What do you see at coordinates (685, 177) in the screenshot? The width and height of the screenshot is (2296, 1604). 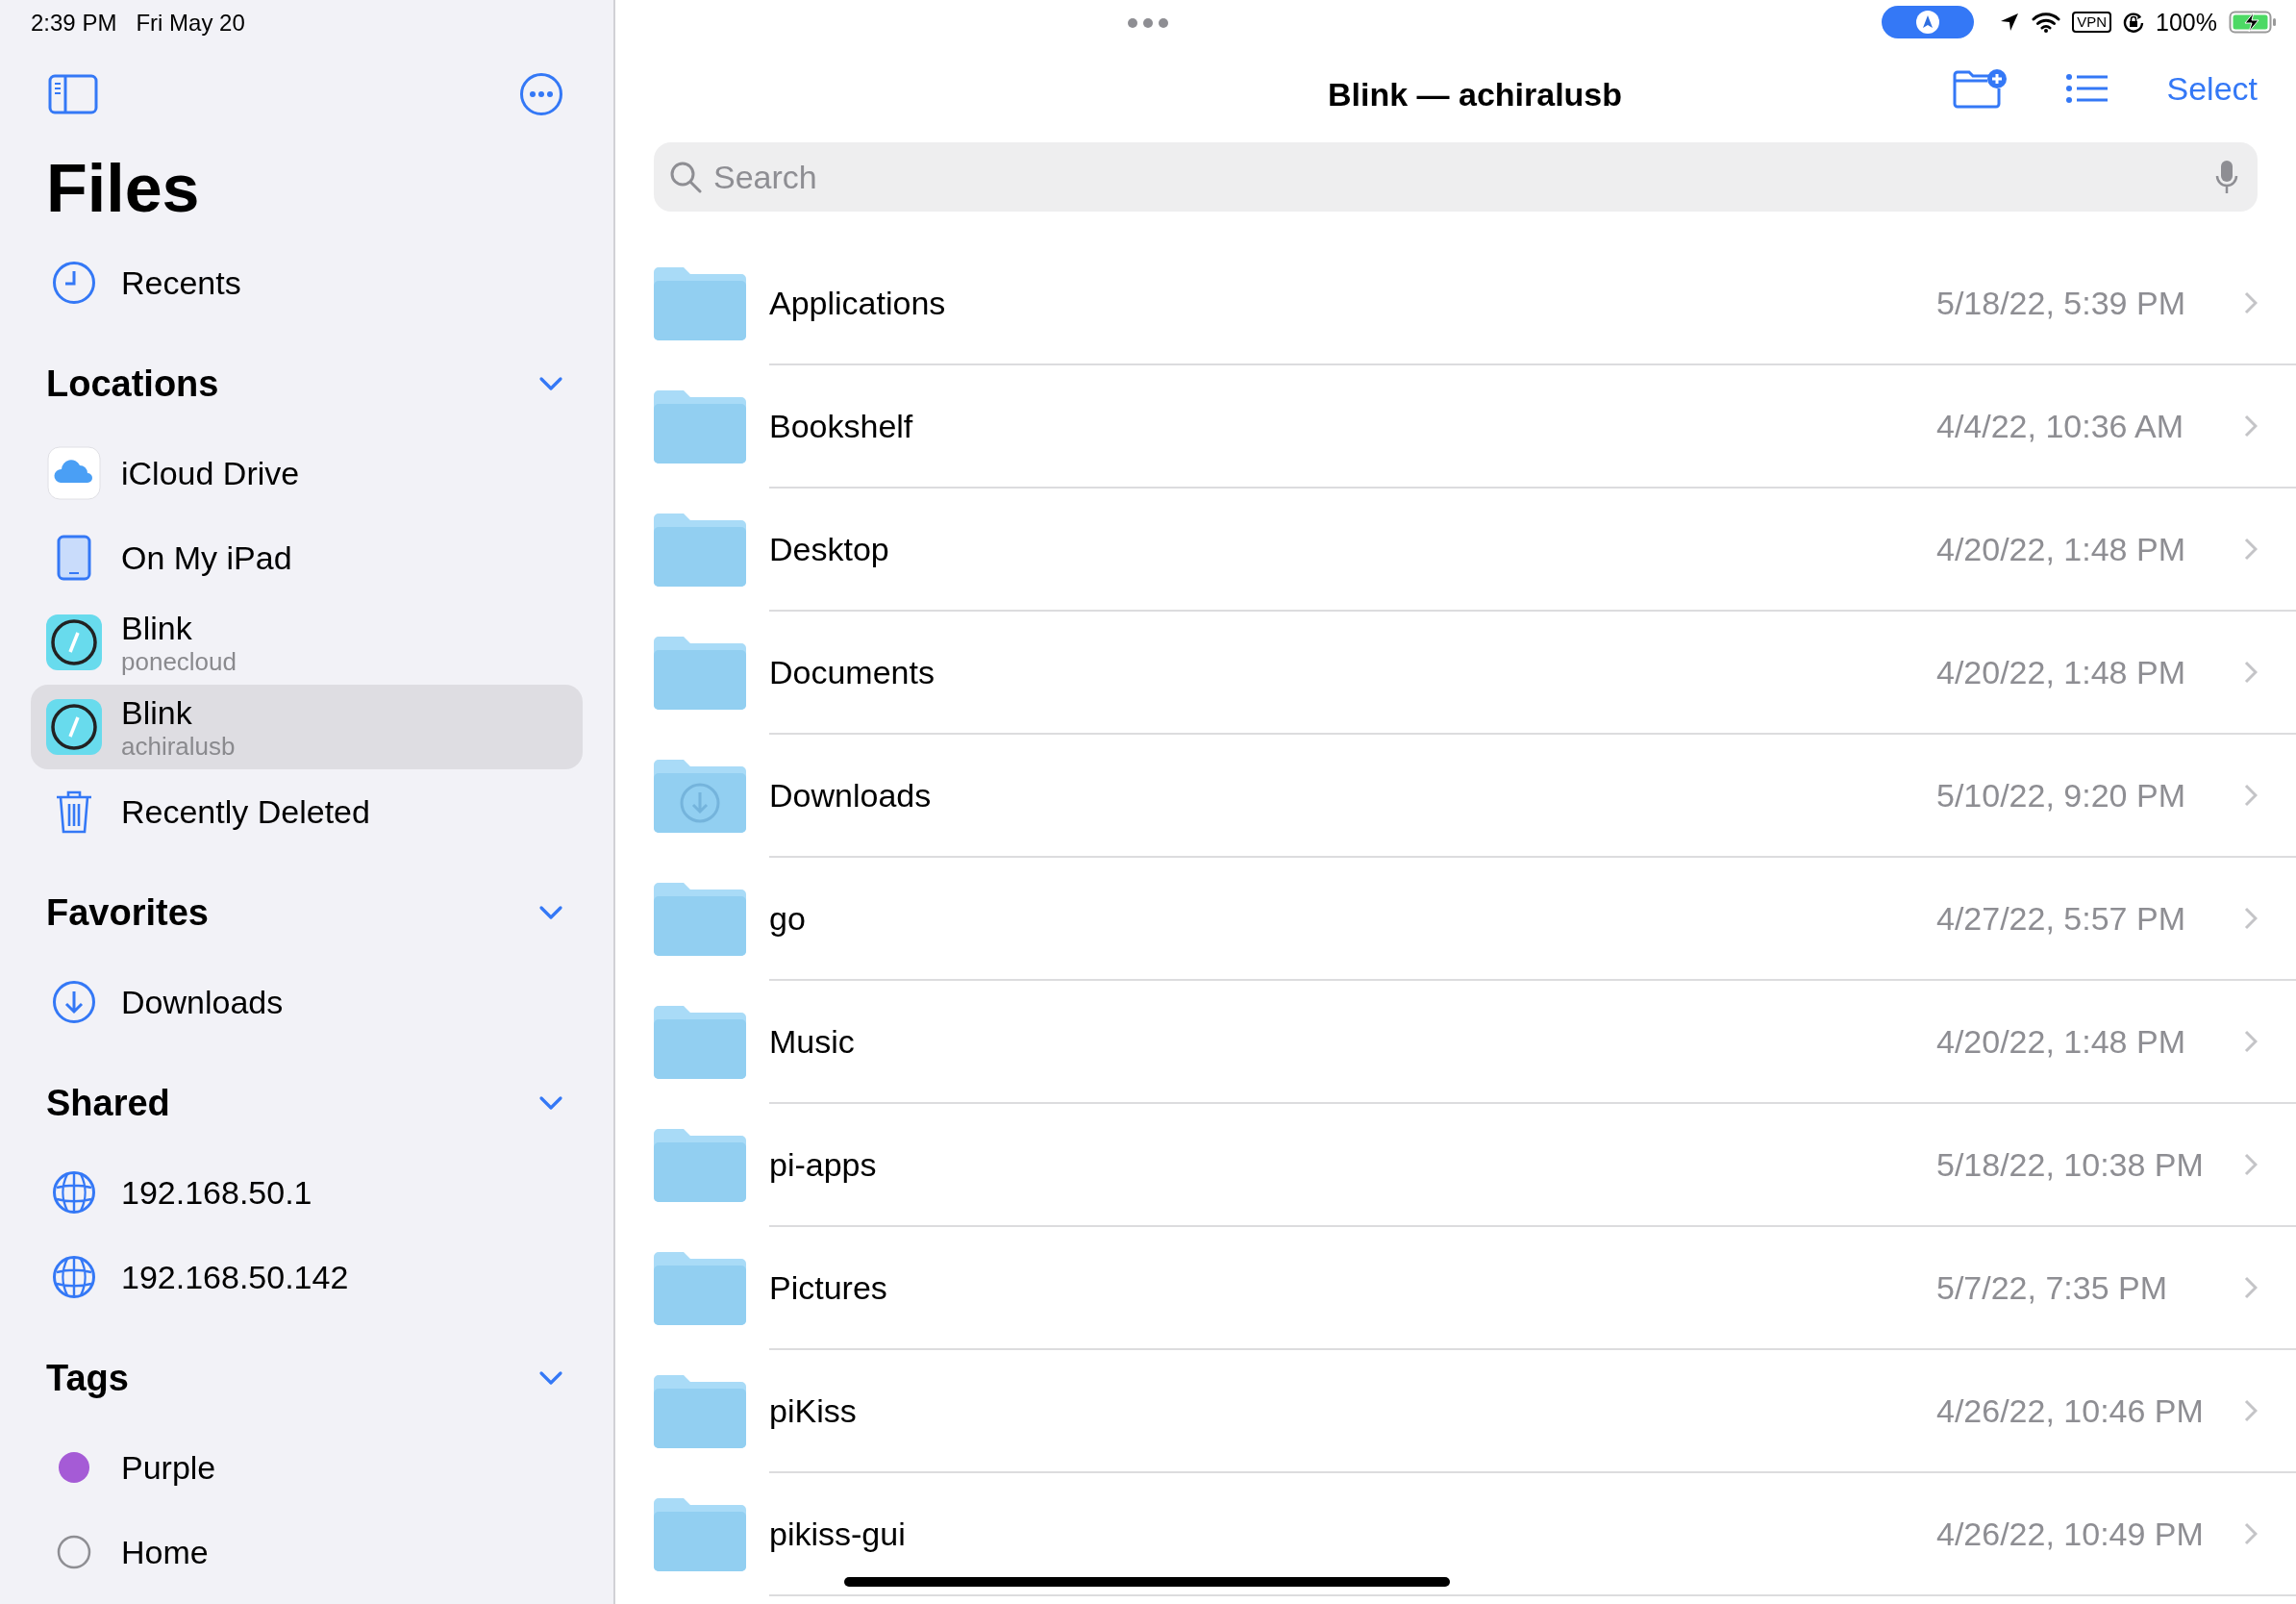 I see `search-icon` at bounding box center [685, 177].